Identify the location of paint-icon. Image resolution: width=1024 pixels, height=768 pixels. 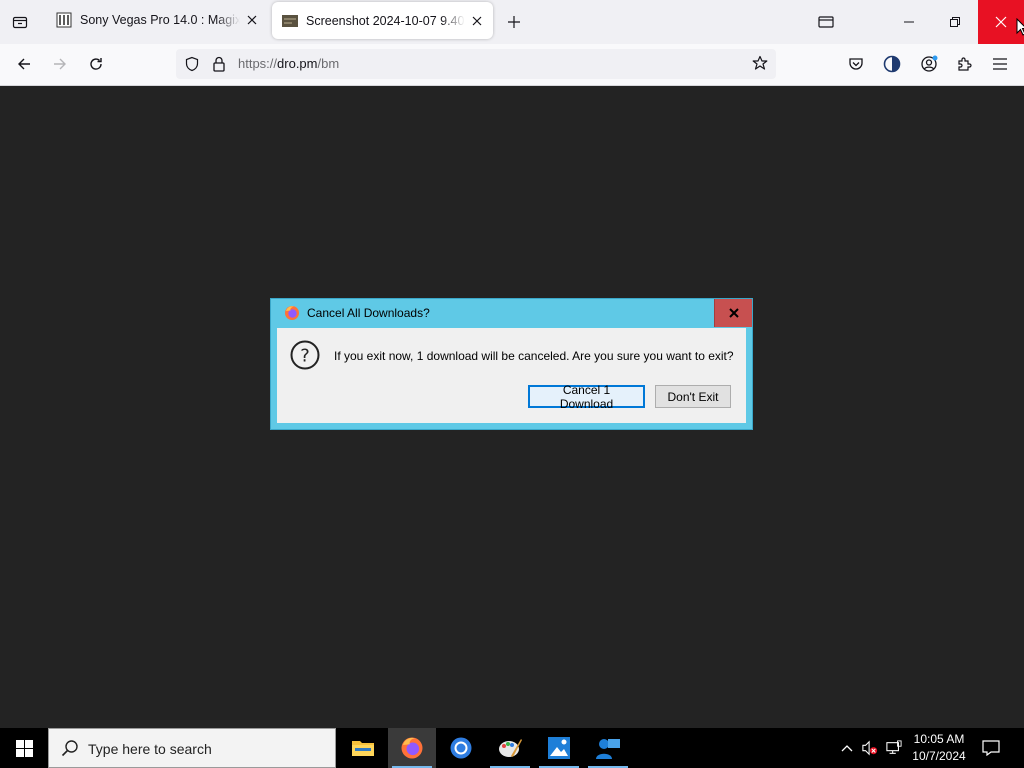
(510, 748).